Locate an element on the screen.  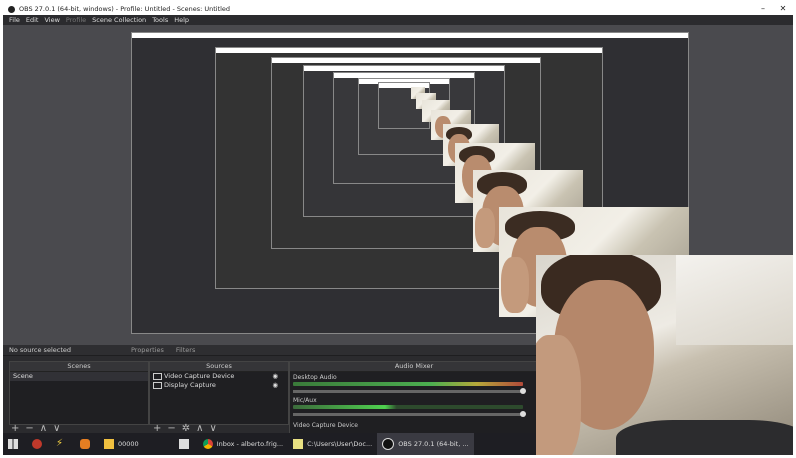
properties-button: Properties is located at coordinates (147, 350).